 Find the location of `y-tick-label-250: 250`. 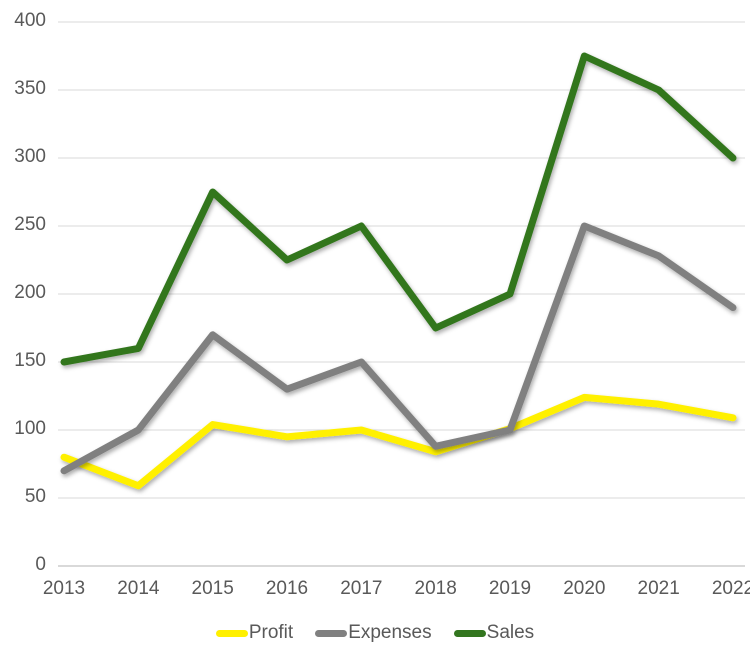

y-tick-label-250: 250 is located at coordinates (30, 224).